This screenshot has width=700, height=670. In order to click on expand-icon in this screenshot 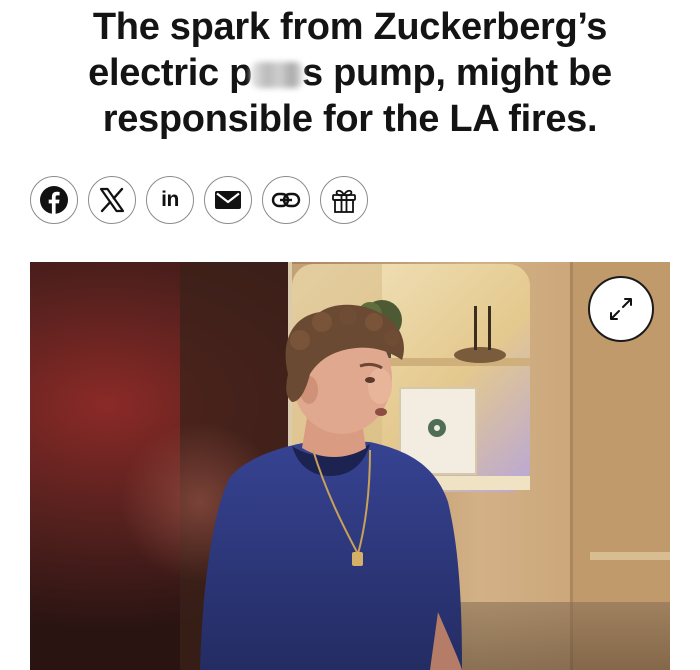, I will do `click(621, 309)`.